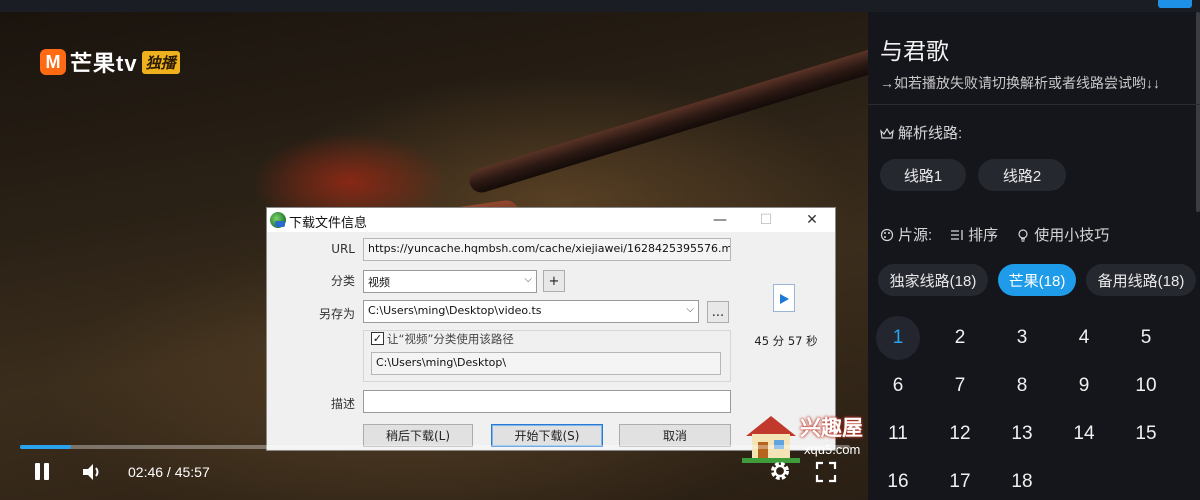 Image resolution: width=1200 pixels, height=500 pixels. Describe the element at coordinates (957, 234) in the screenshot. I see `sort-icon` at that location.